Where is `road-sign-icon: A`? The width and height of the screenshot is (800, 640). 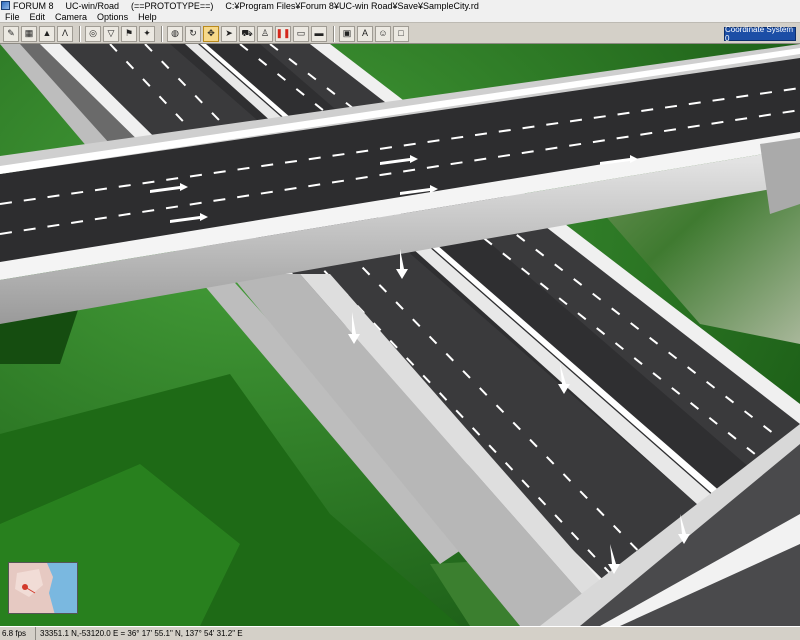 road-sign-icon: A is located at coordinates (365, 33).